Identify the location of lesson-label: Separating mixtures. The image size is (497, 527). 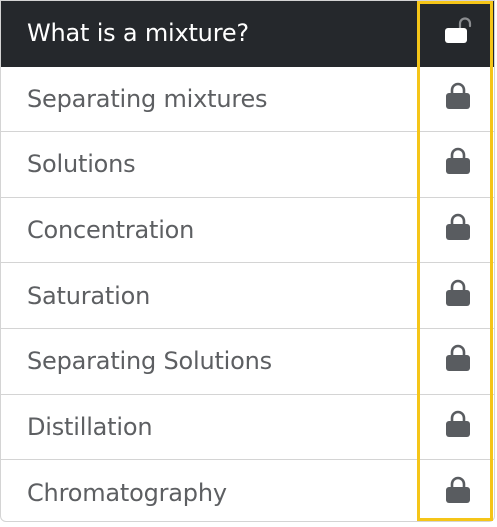
(147, 98).